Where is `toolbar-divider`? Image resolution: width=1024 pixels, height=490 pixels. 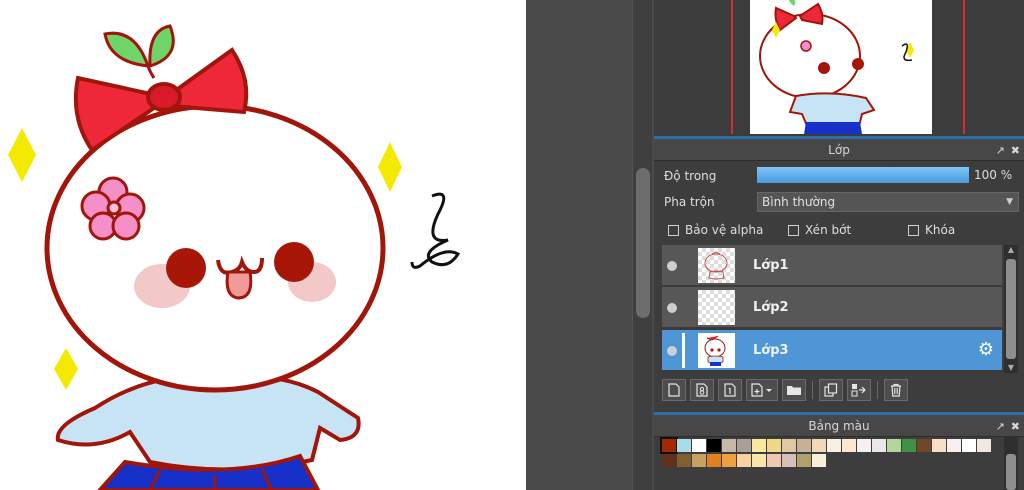
toolbar-divider is located at coordinates (812, 390).